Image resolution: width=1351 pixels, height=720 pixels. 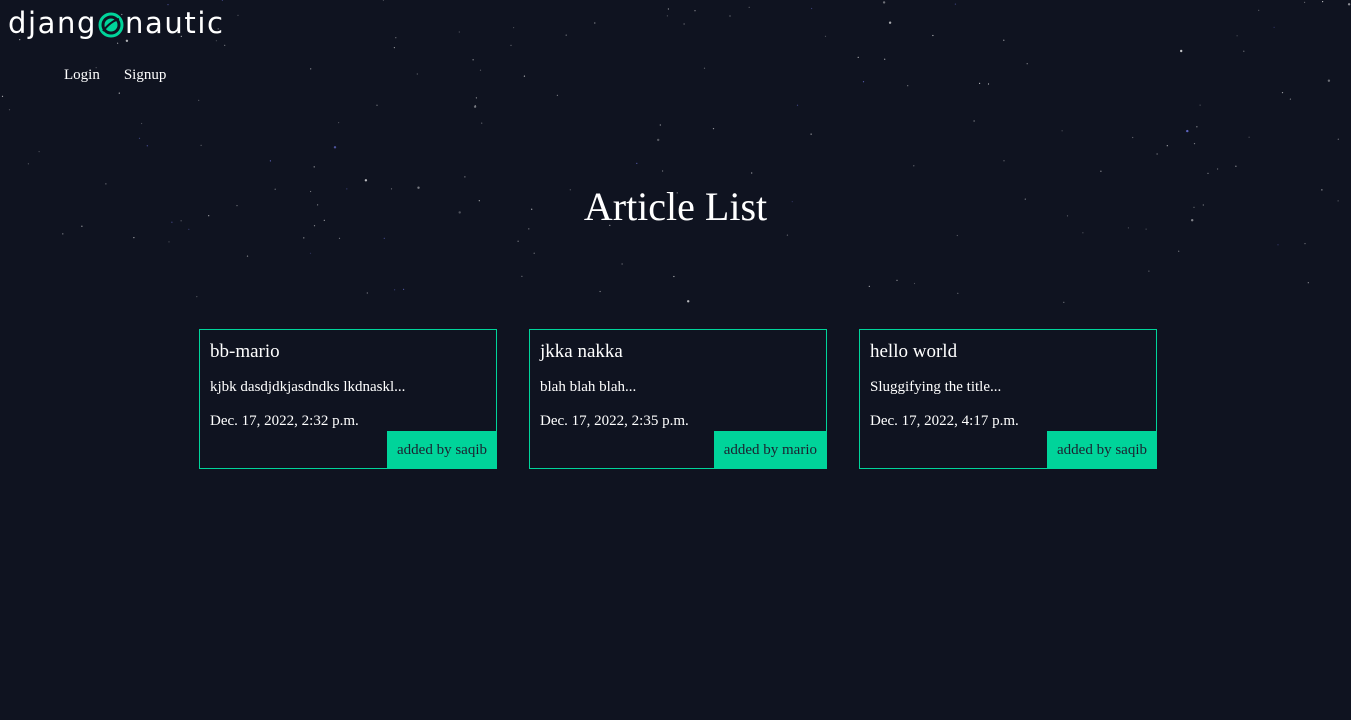 I want to click on article-title: hello world, so click(x=913, y=352).